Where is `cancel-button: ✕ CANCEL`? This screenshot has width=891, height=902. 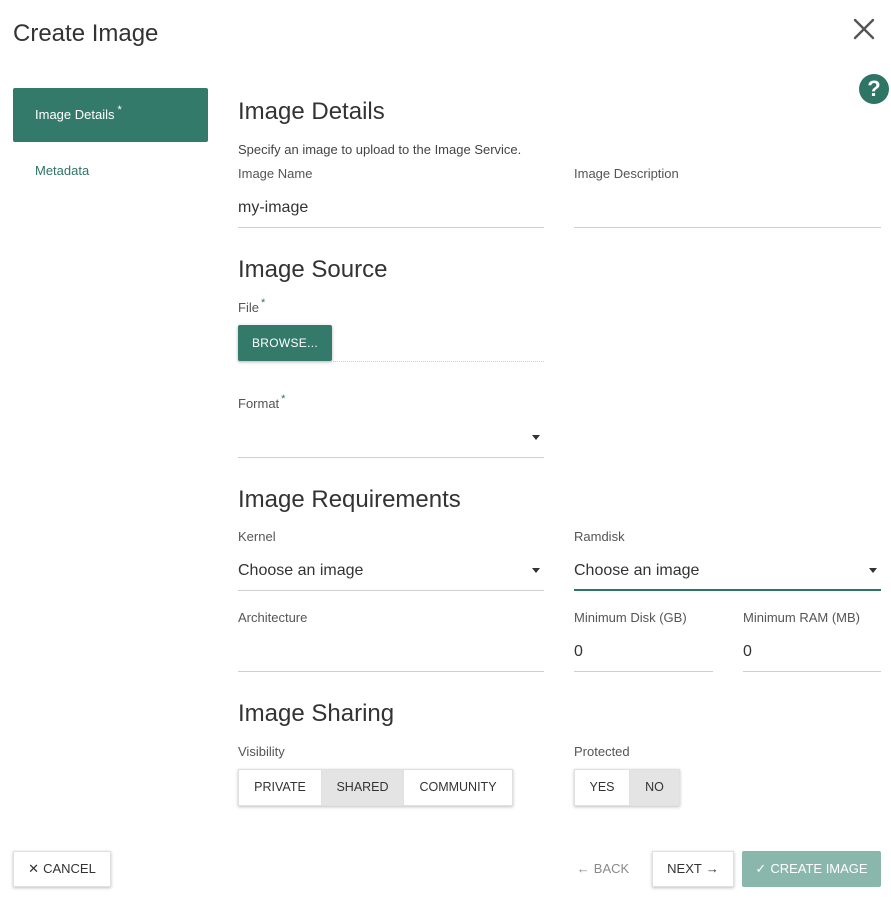 cancel-button: ✕ CANCEL is located at coordinates (62, 869).